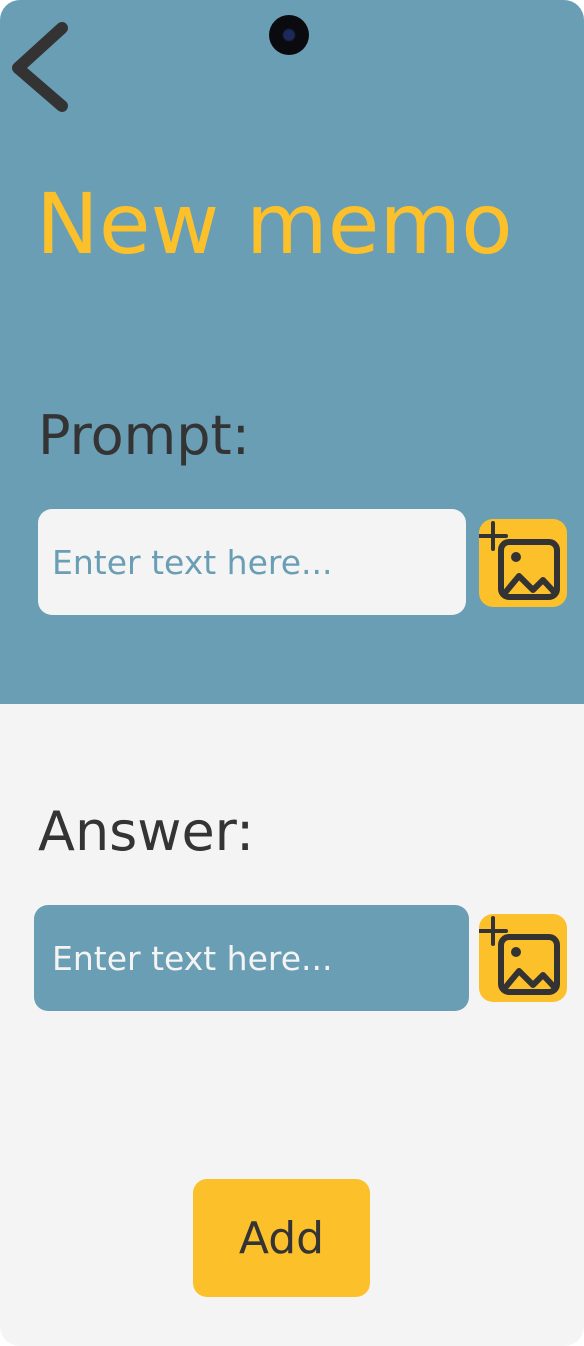  Describe the element at coordinates (251, 958) in the screenshot. I see `answer-input` at that location.